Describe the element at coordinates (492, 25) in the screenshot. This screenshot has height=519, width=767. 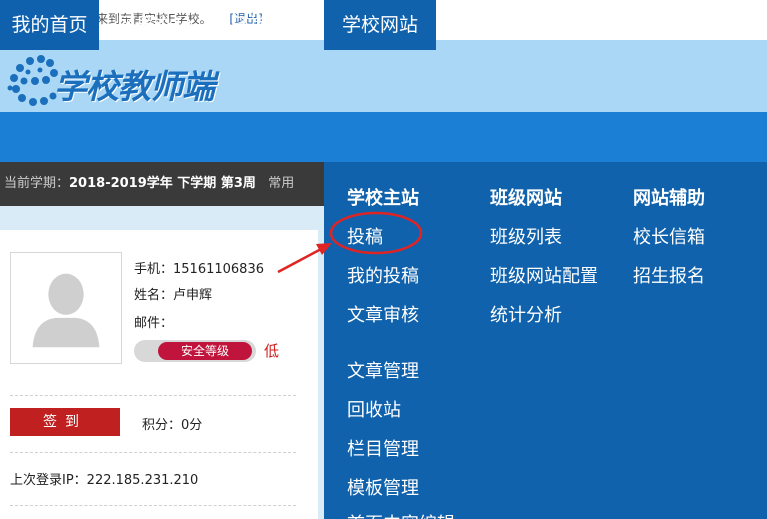
I see `nav-teaching-work: 教学工作` at that location.